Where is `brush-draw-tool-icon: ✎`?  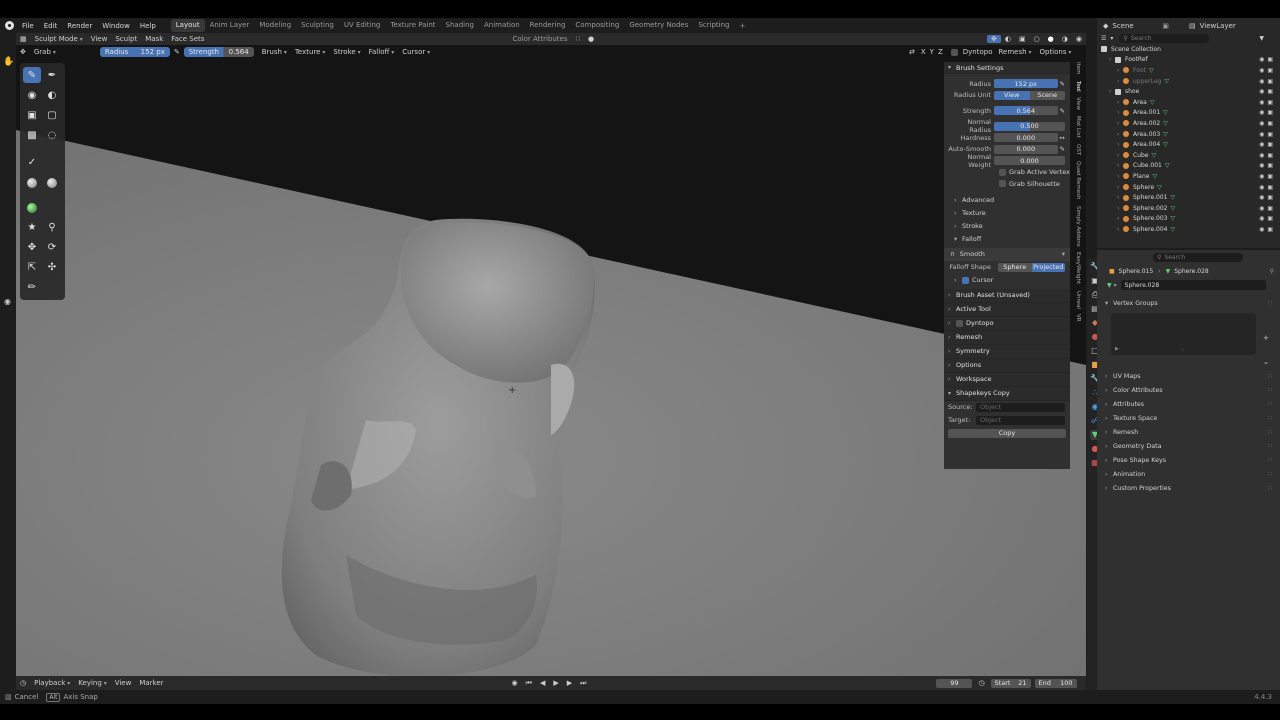
brush-draw-tool-icon: ✎ is located at coordinates (32, 75).